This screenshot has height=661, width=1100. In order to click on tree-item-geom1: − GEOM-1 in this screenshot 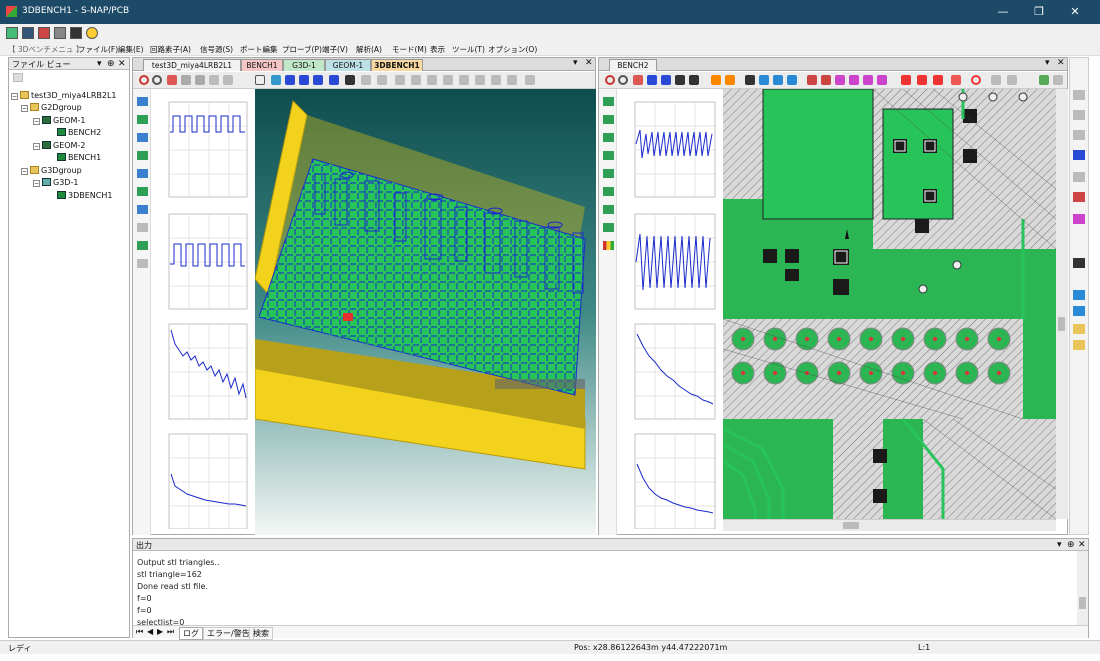, I will do `click(59, 120)`.